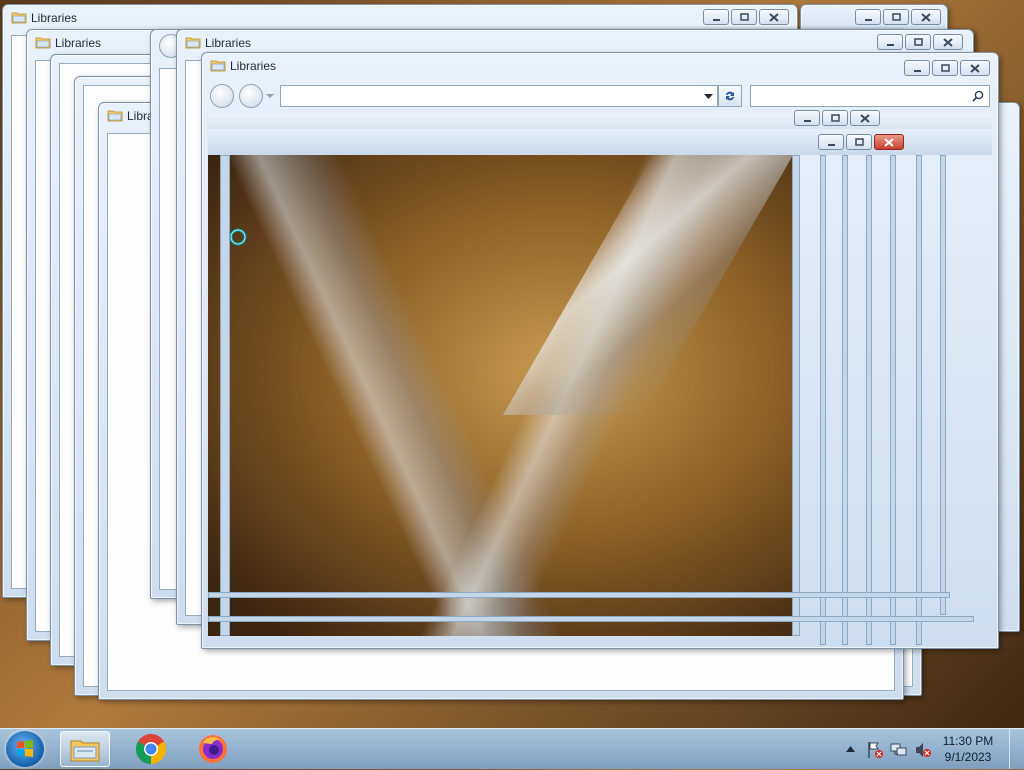 The image size is (1024, 770). What do you see at coordinates (1016, 749) in the screenshot?
I see `show-desktop-button` at bounding box center [1016, 749].